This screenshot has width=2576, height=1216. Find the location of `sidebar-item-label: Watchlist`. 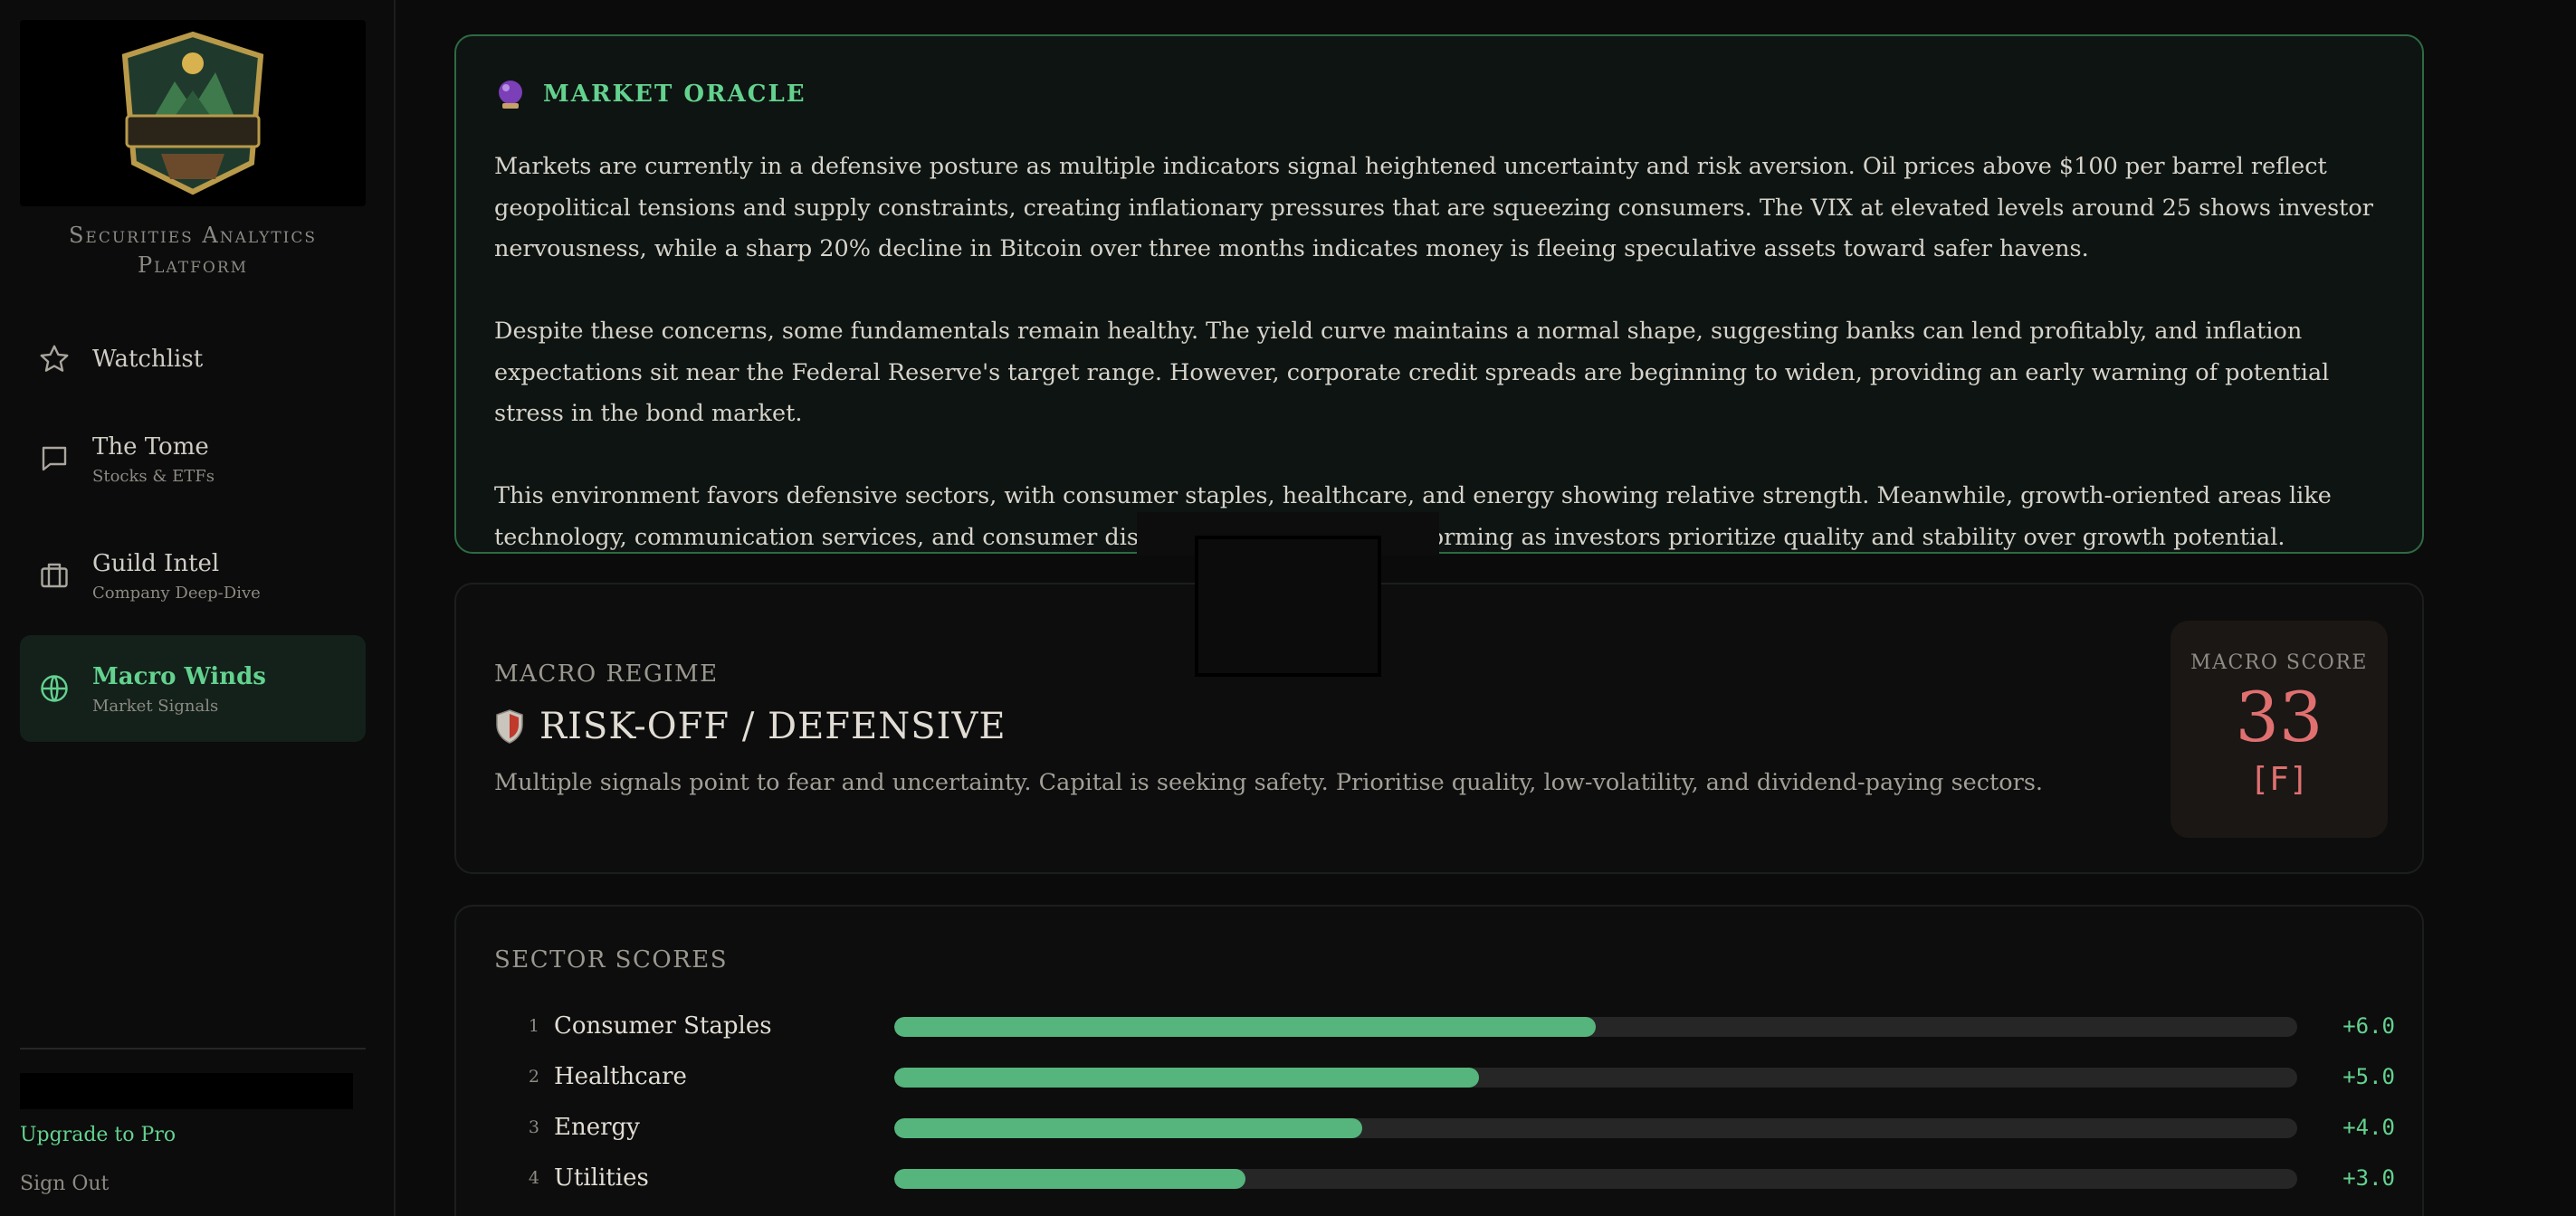

sidebar-item-label: Watchlist is located at coordinates (148, 359).